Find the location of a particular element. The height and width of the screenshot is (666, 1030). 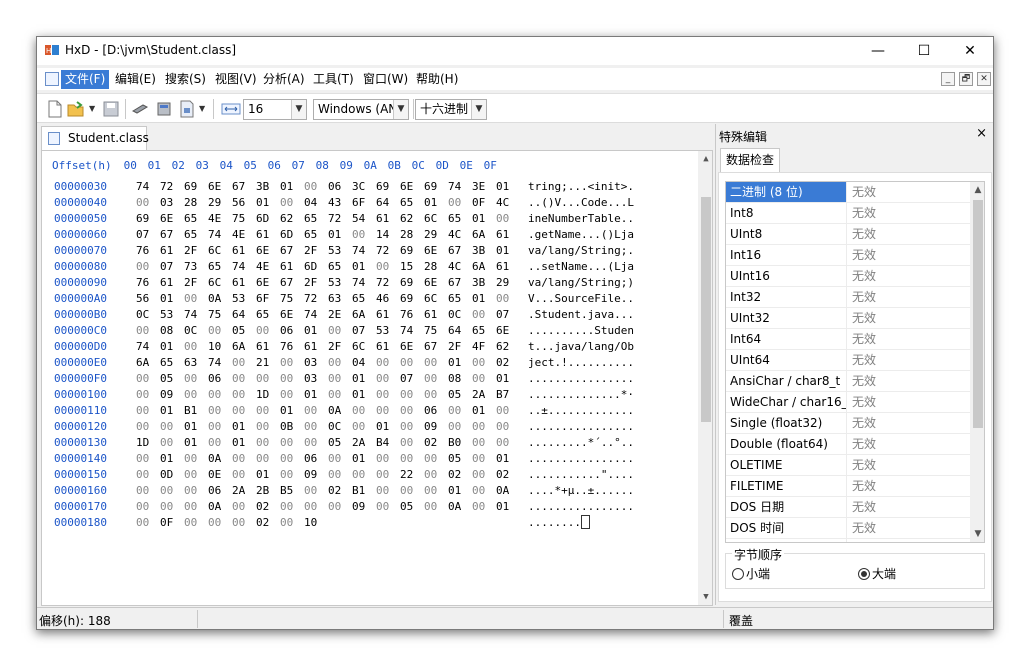

hex-byte: 54 is located at coordinates (364, 219).